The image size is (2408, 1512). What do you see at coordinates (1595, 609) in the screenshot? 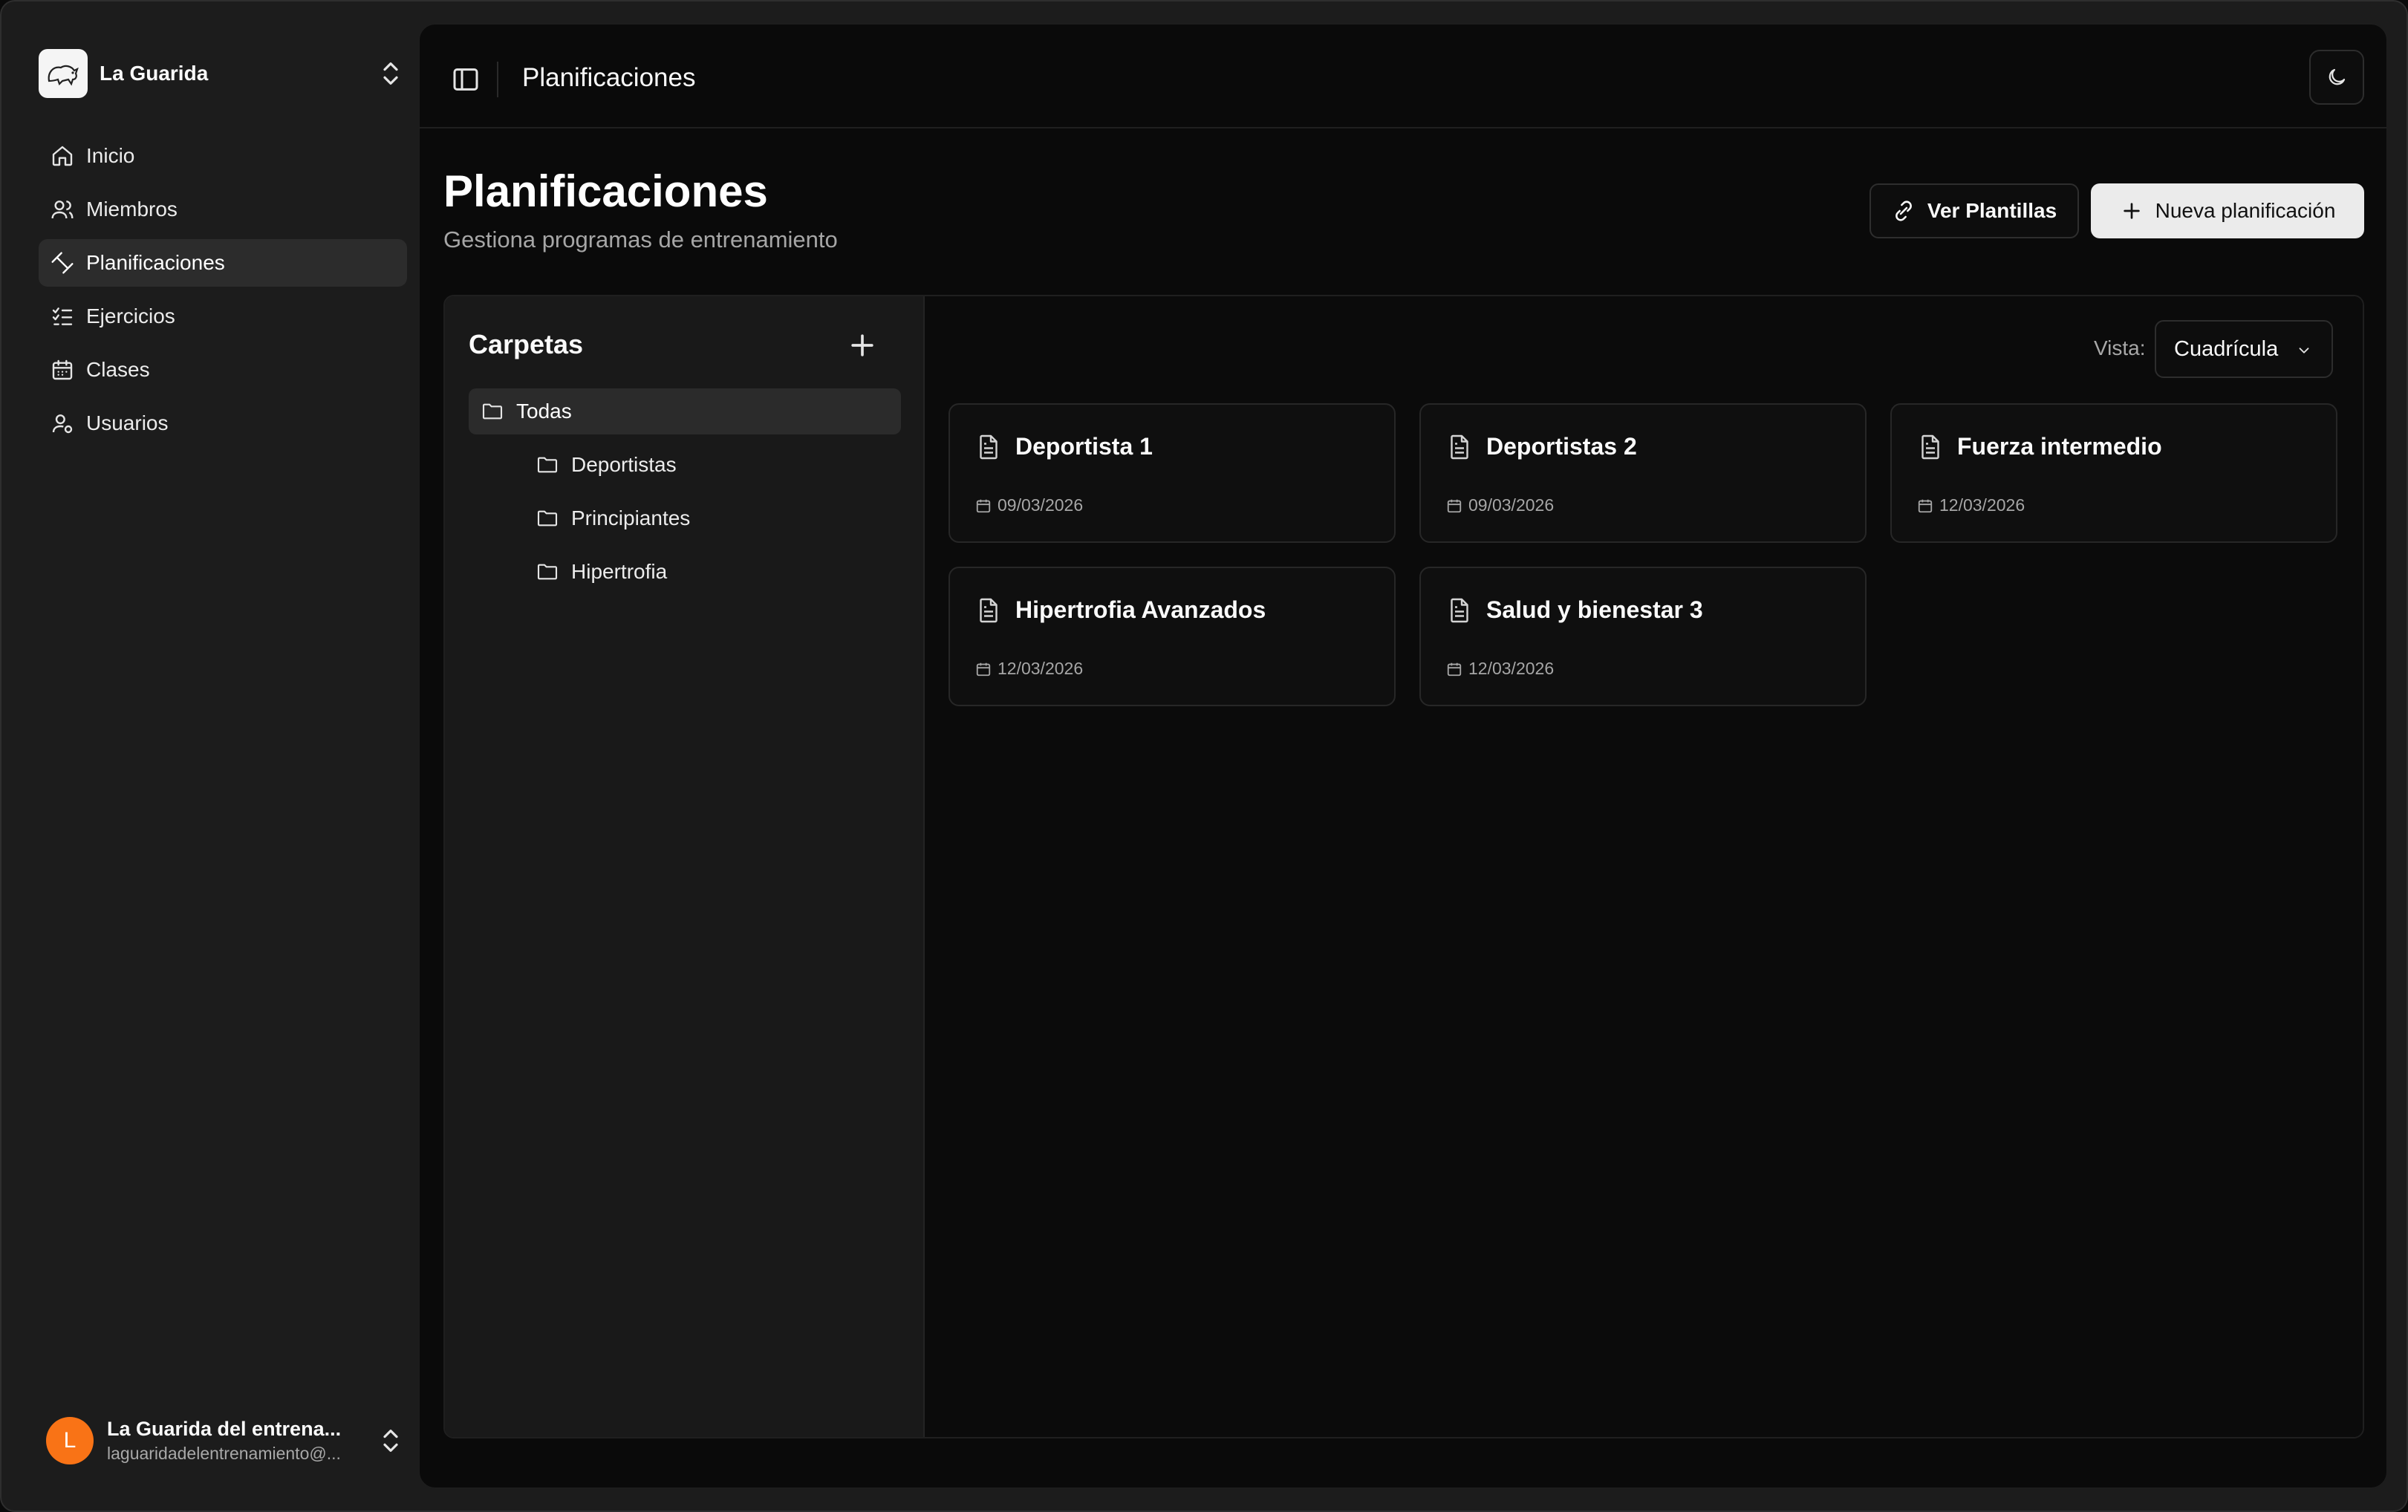
I see `plan-title: Salud y bienestar 3` at bounding box center [1595, 609].